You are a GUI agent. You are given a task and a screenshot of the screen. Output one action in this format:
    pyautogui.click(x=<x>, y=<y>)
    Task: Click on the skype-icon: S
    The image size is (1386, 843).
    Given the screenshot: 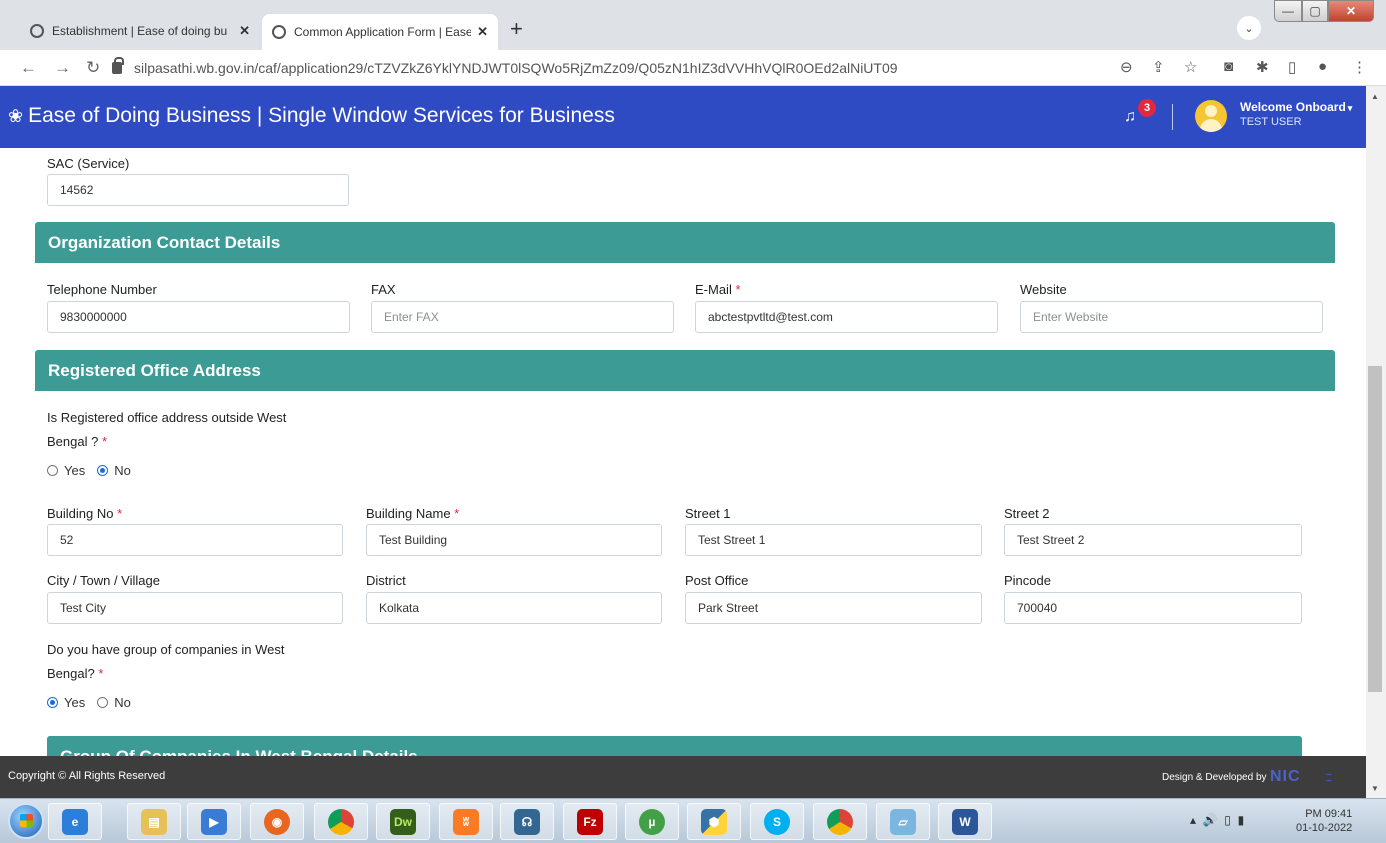 What is the action you would take?
    pyautogui.click(x=777, y=821)
    